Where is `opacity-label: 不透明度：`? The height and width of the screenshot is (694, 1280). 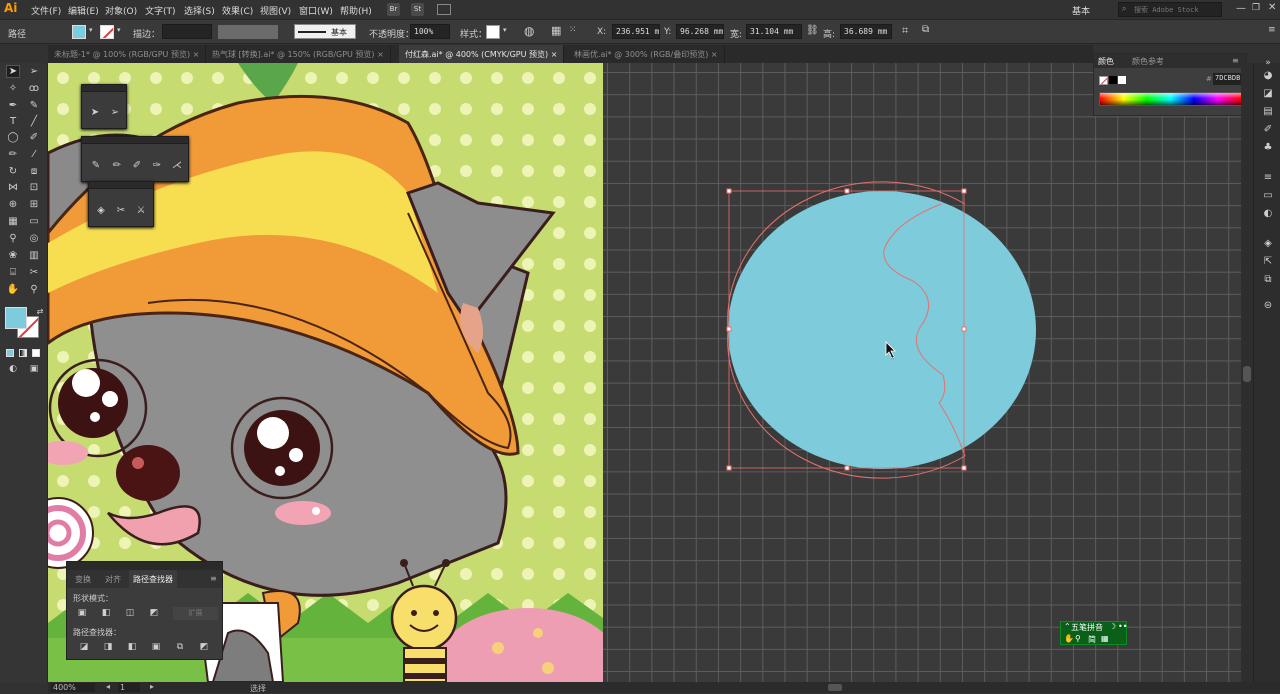 opacity-label: 不透明度： is located at coordinates (391, 33).